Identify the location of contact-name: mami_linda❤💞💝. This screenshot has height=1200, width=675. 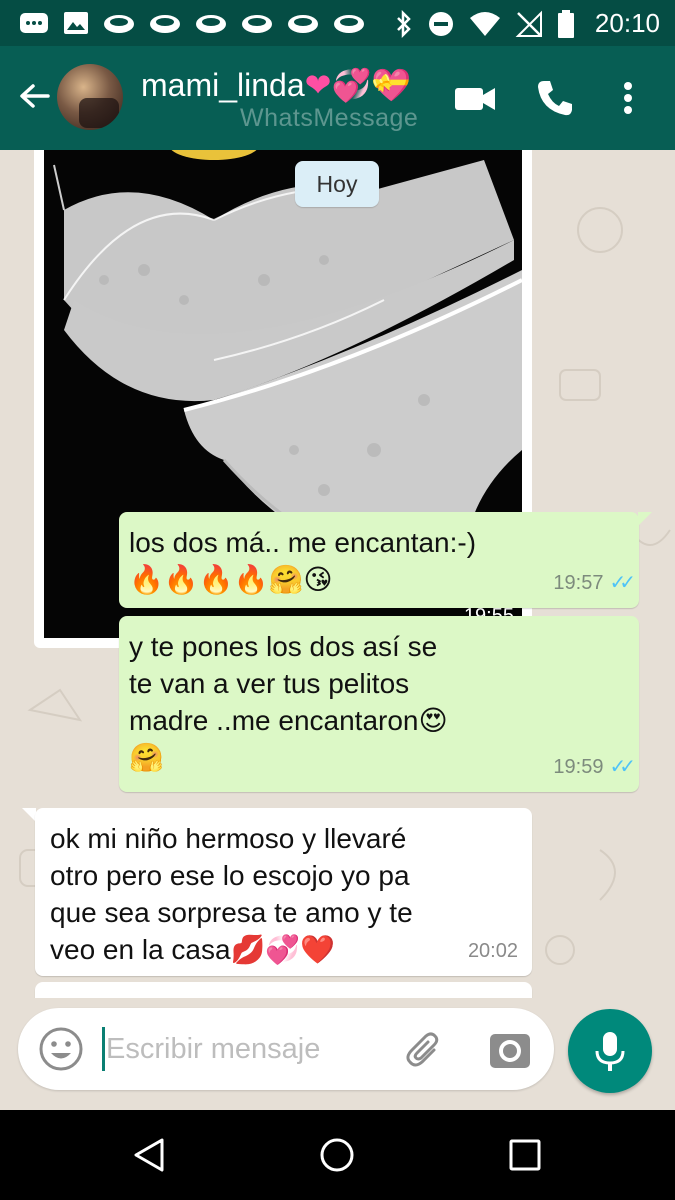
(276, 85).